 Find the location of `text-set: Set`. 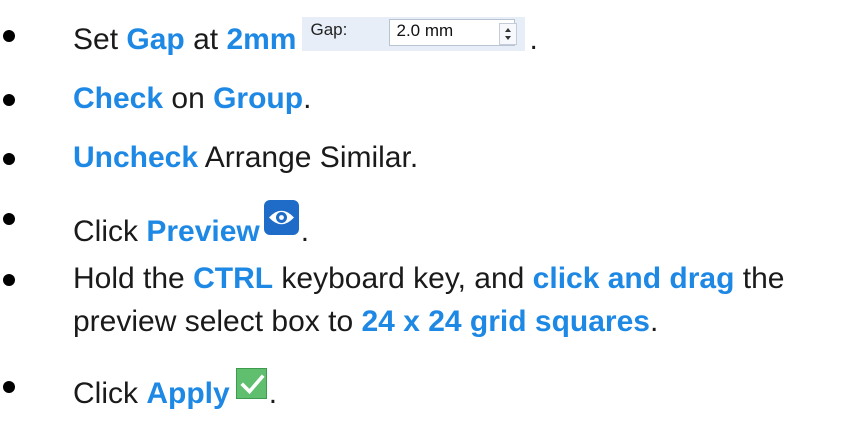

text-set: Set is located at coordinates (100, 39).